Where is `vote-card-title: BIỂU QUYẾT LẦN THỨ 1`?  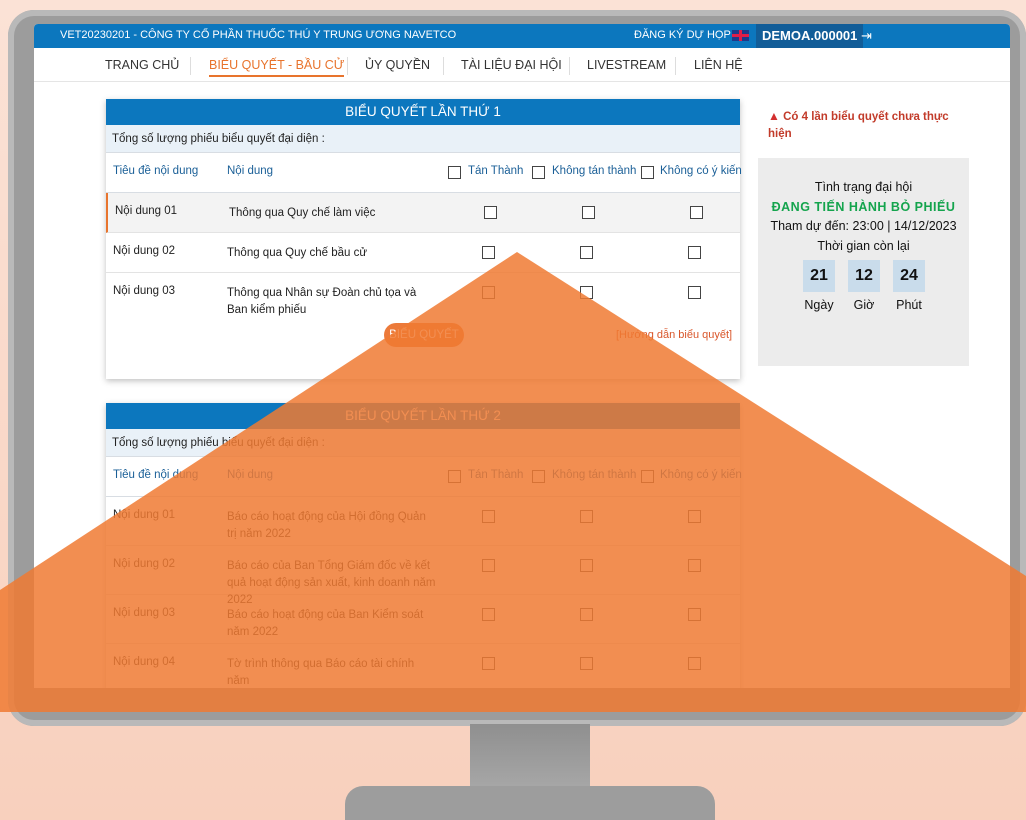
vote-card-title: BIỂU QUYẾT LẦN THỨ 1 is located at coordinates (423, 112).